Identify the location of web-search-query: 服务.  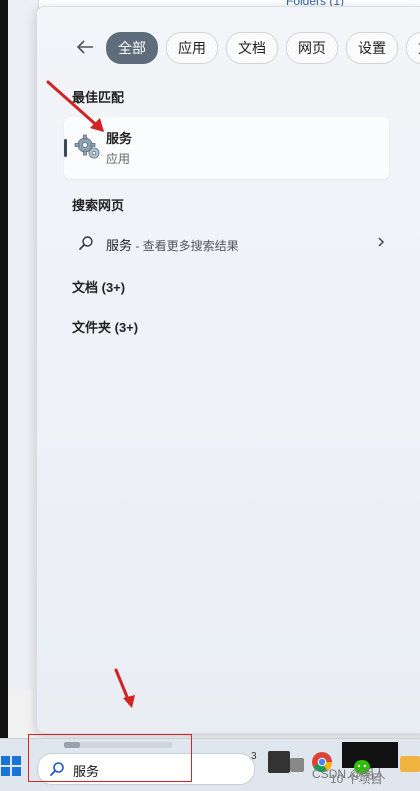
(119, 245).